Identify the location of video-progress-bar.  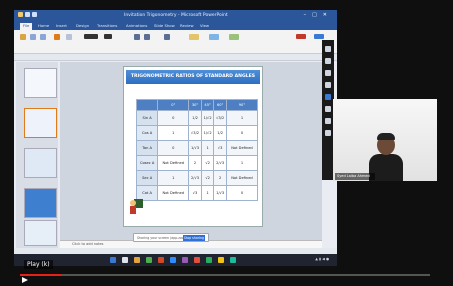
(225, 275).